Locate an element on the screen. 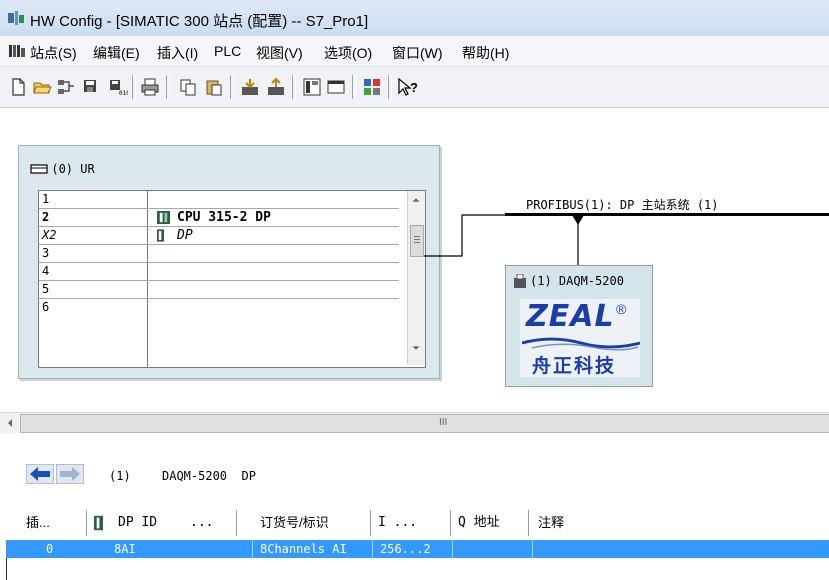  menu-insert: 插入(I) is located at coordinates (177, 53).